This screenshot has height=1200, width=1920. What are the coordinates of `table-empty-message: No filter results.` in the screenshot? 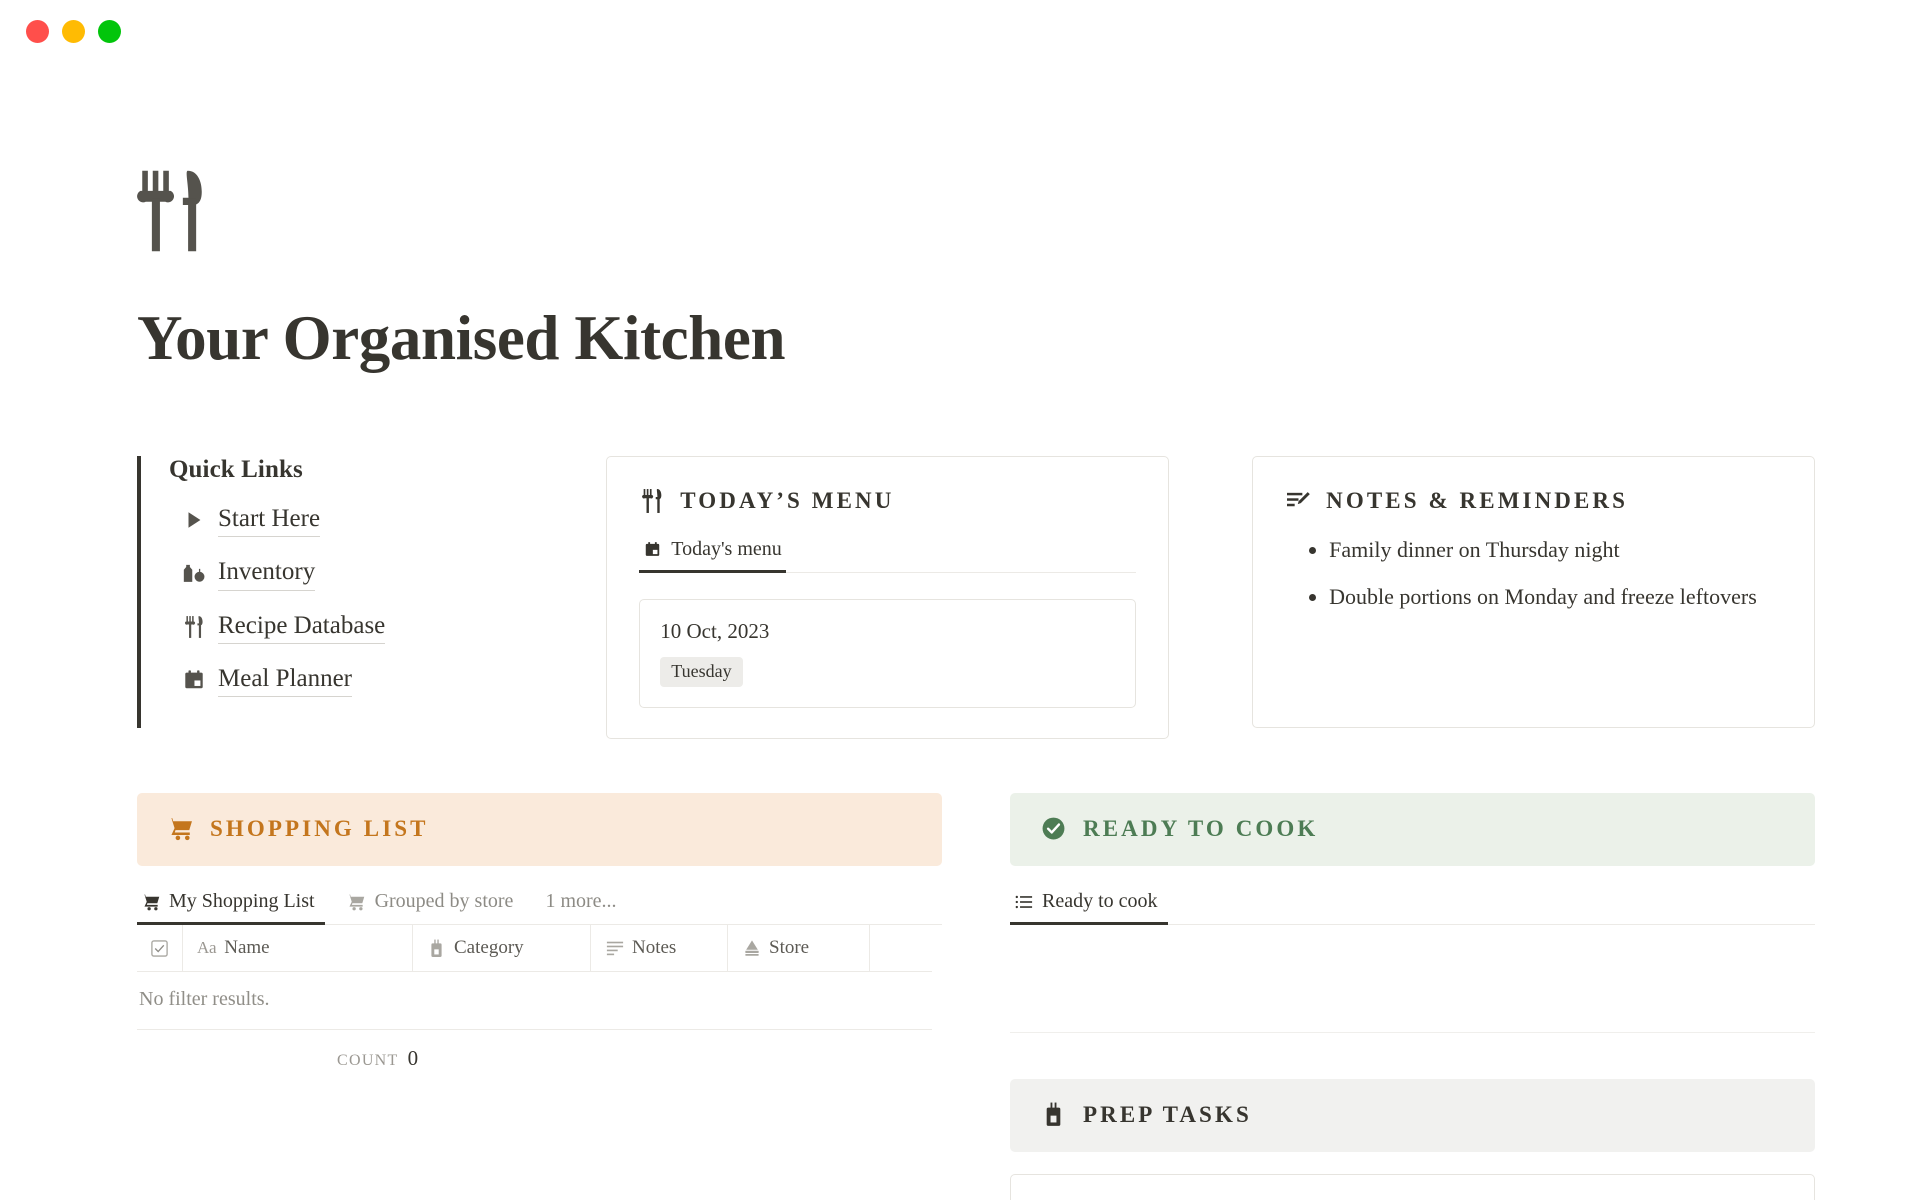 It's located at (534, 1001).